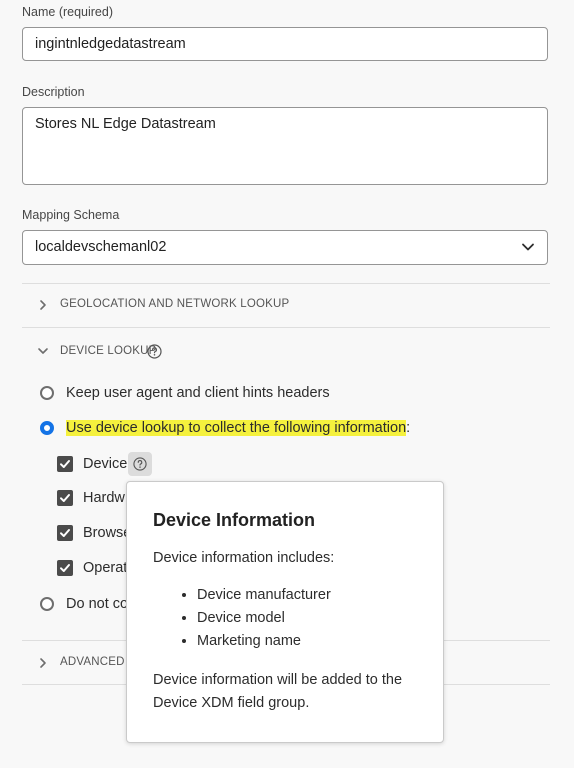 The image size is (574, 768). I want to click on checkbox-operating-system: Operat, so click(92, 568).